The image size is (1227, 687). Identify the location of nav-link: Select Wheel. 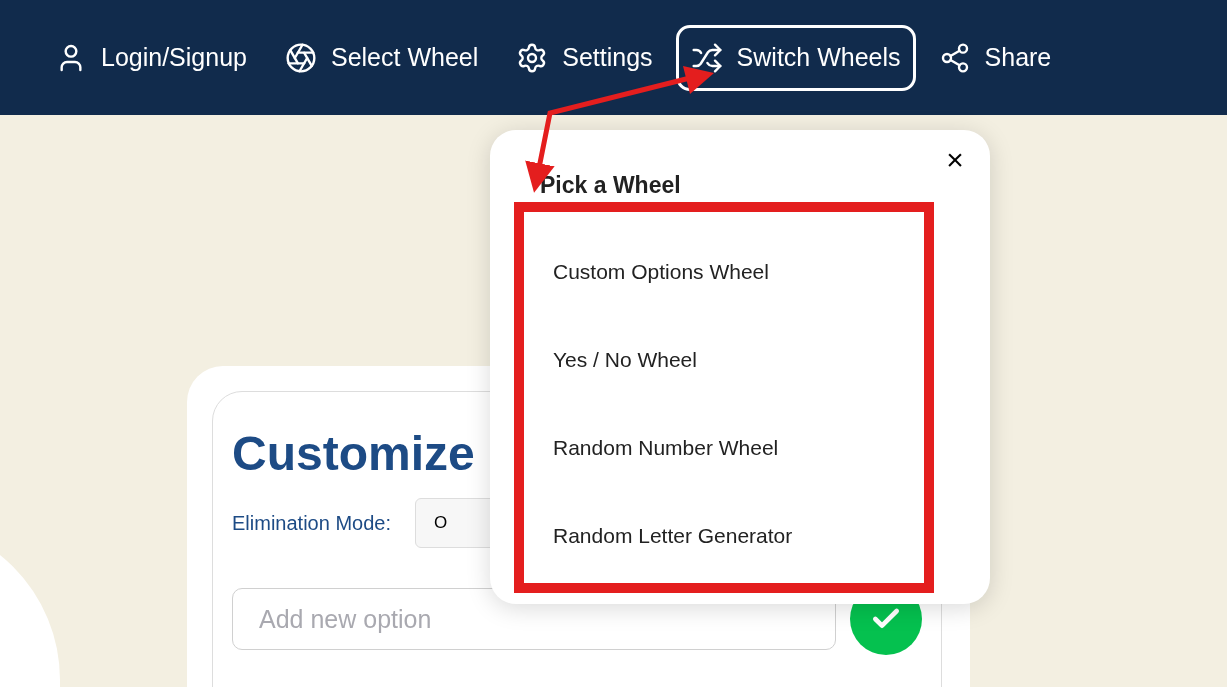
(381, 57).